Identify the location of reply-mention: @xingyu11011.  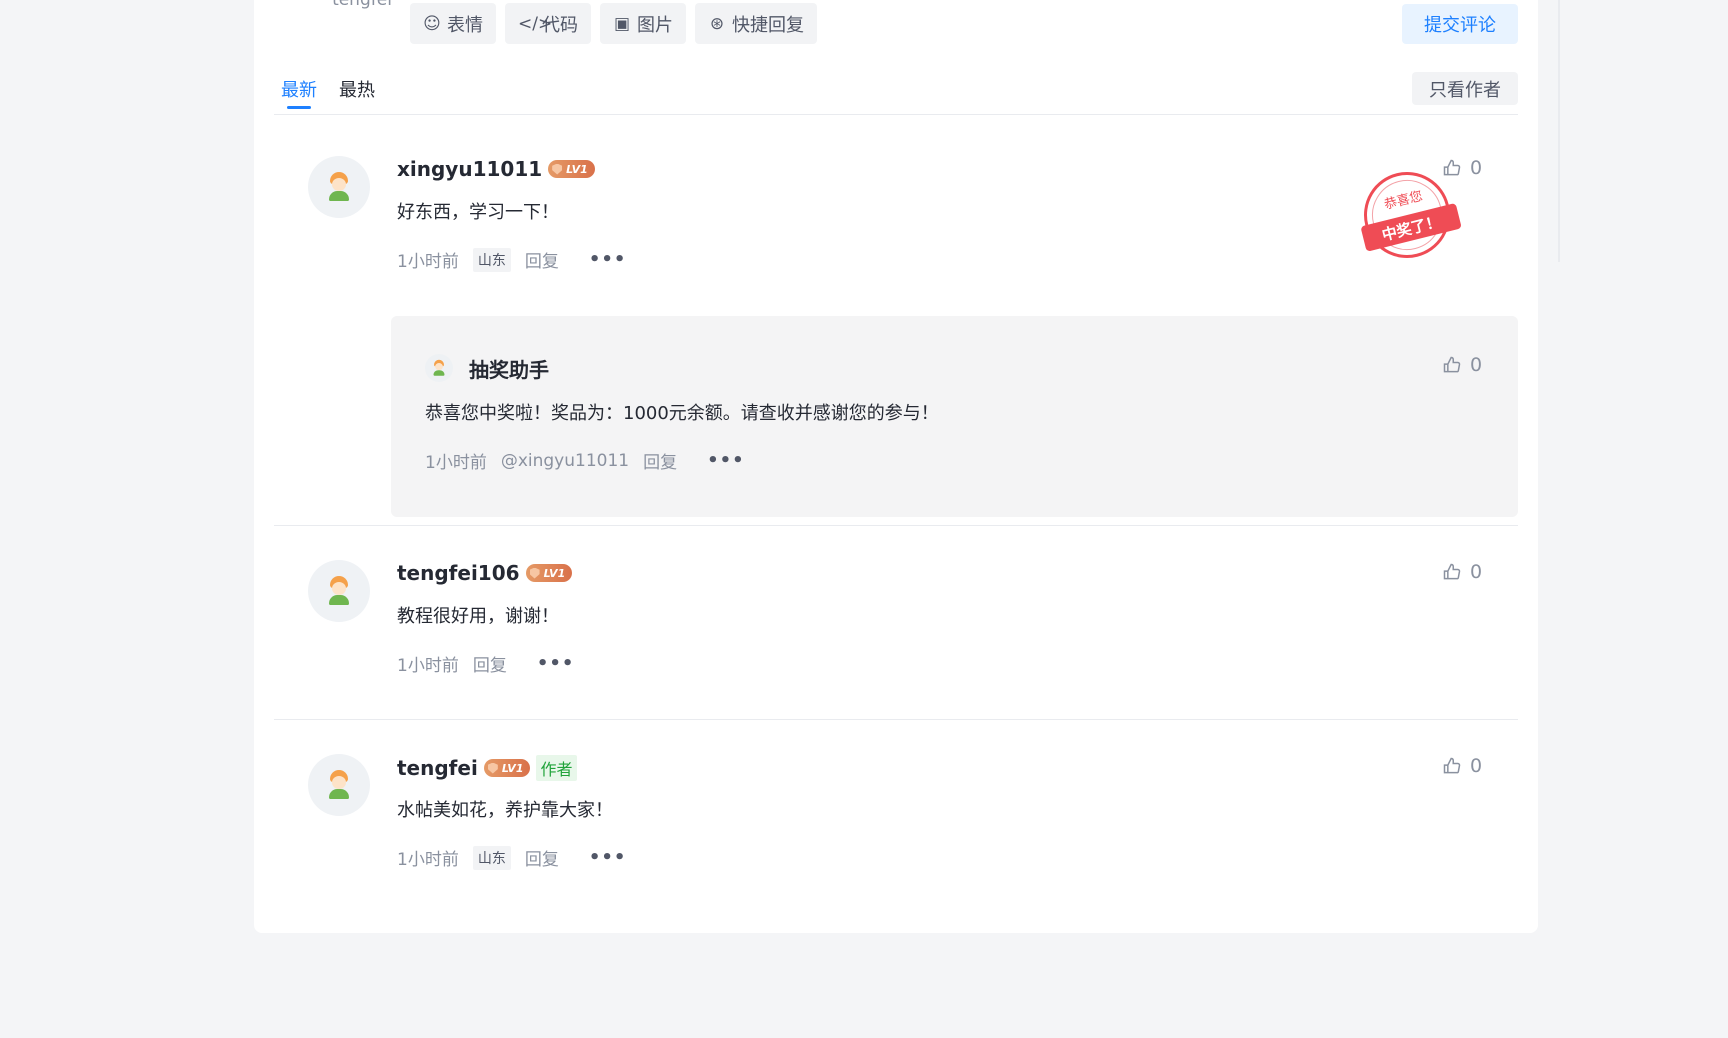
(565, 461).